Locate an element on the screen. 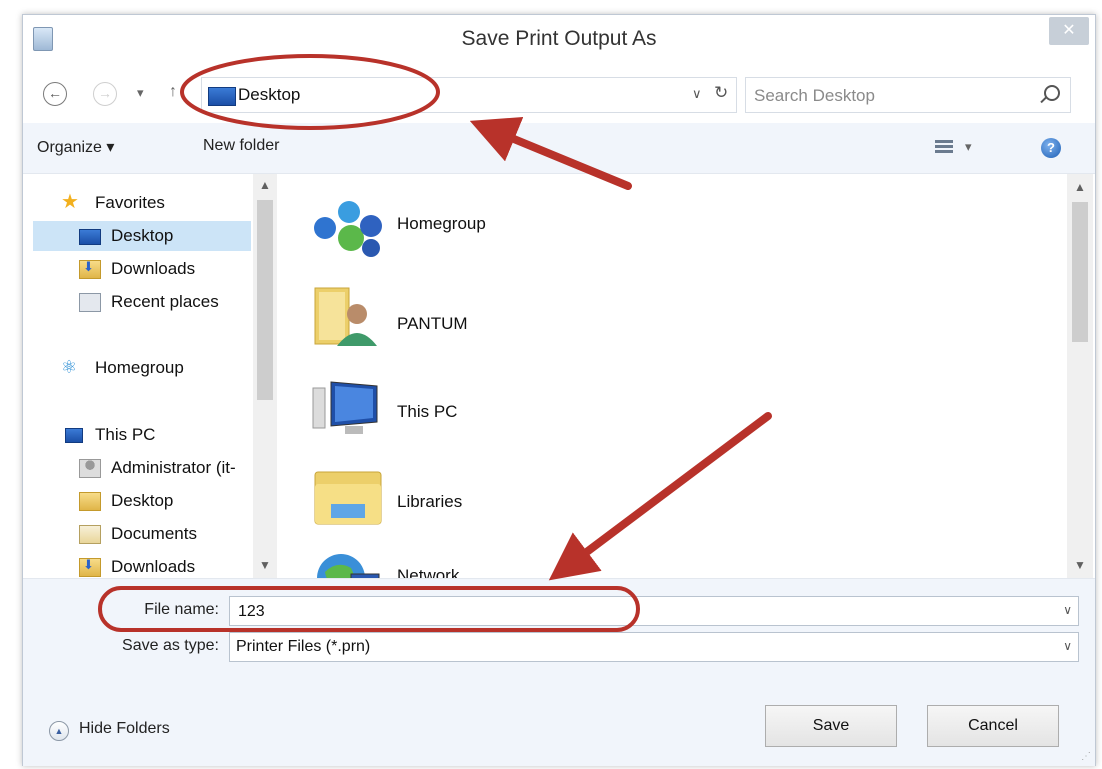 This screenshot has width=1102, height=769. file-name: Network is located at coordinates (428, 572).